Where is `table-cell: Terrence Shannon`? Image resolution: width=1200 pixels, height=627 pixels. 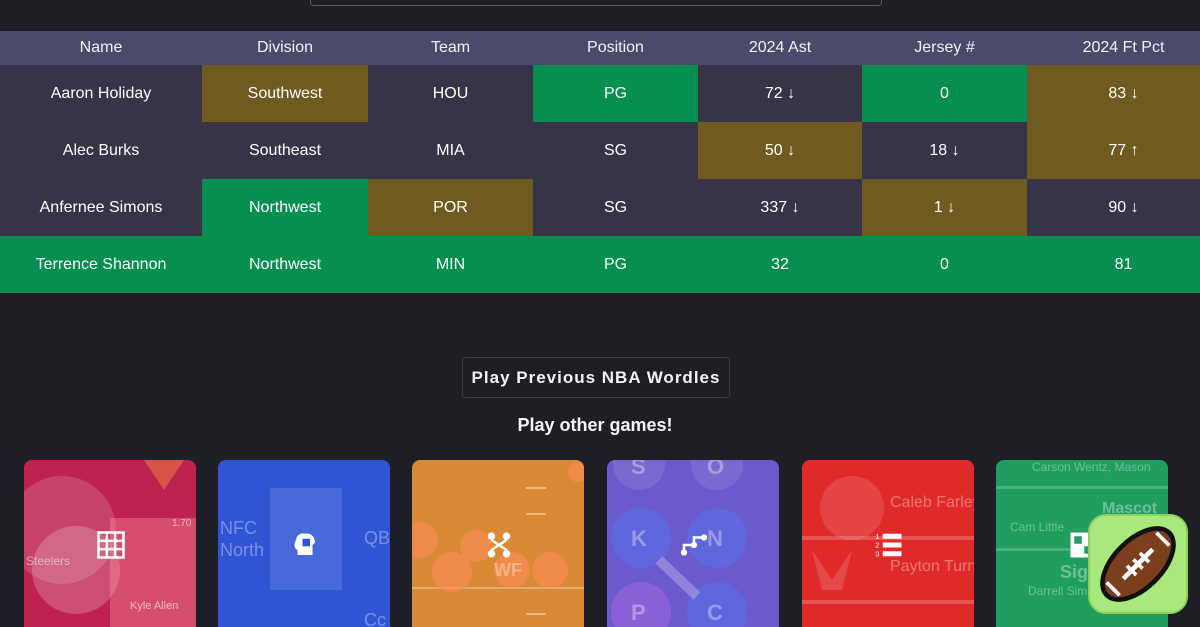
table-cell: Terrence Shannon is located at coordinates (101, 264).